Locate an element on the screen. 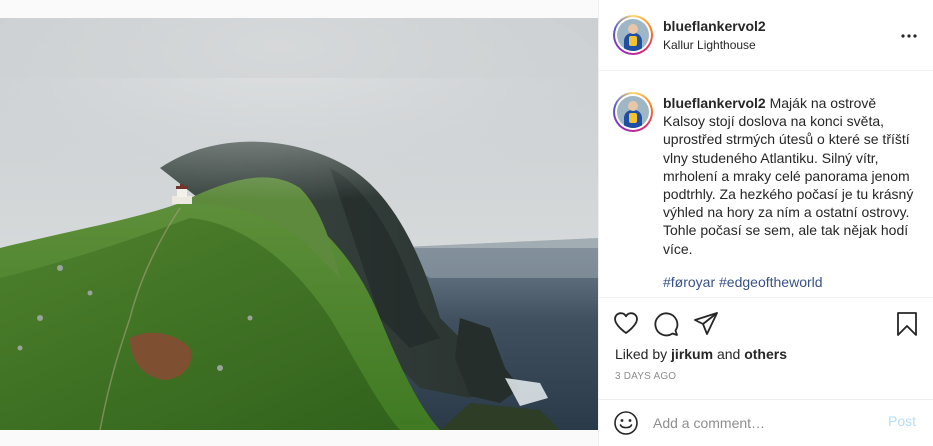 Image resolution: width=933 pixels, height=446 pixels. post-date: 3 DAYS AGO is located at coordinates (645, 376).